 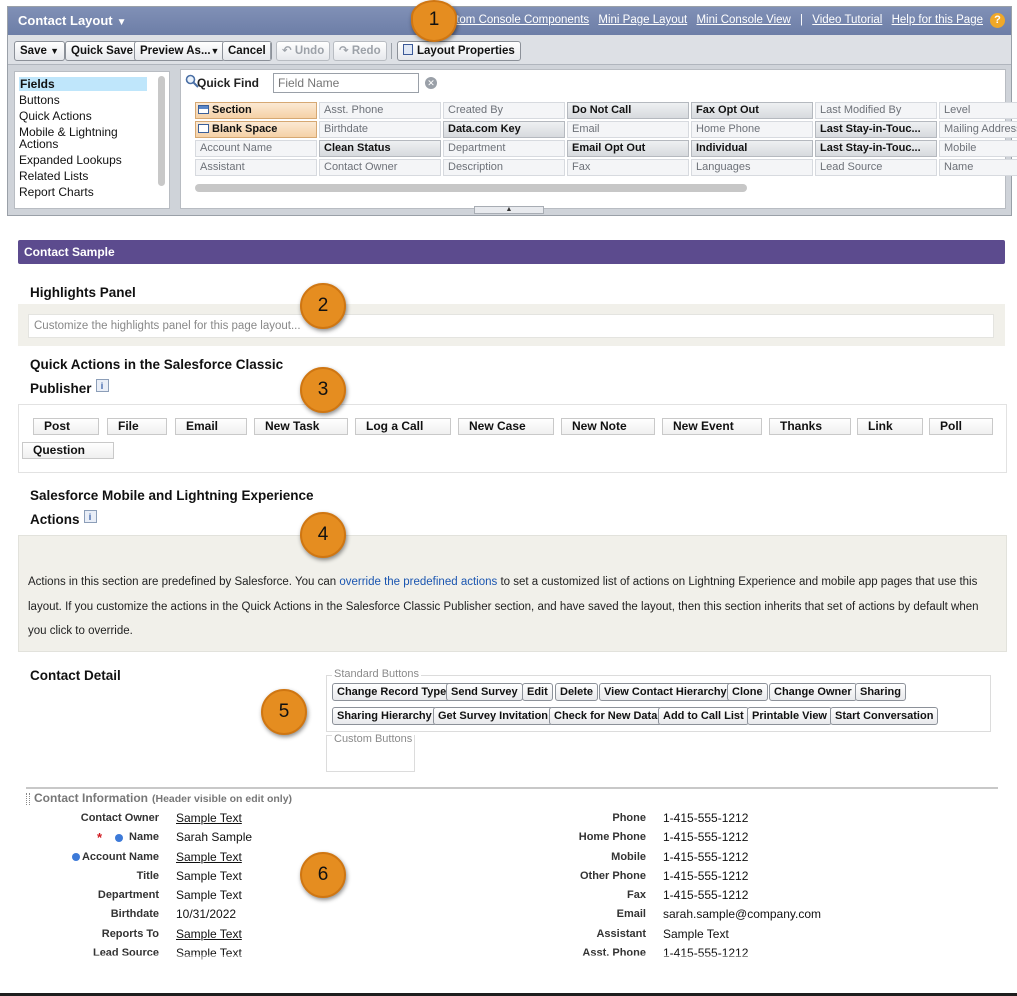 I want to click on clear-search-icon: ✕, so click(x=431, y=83).